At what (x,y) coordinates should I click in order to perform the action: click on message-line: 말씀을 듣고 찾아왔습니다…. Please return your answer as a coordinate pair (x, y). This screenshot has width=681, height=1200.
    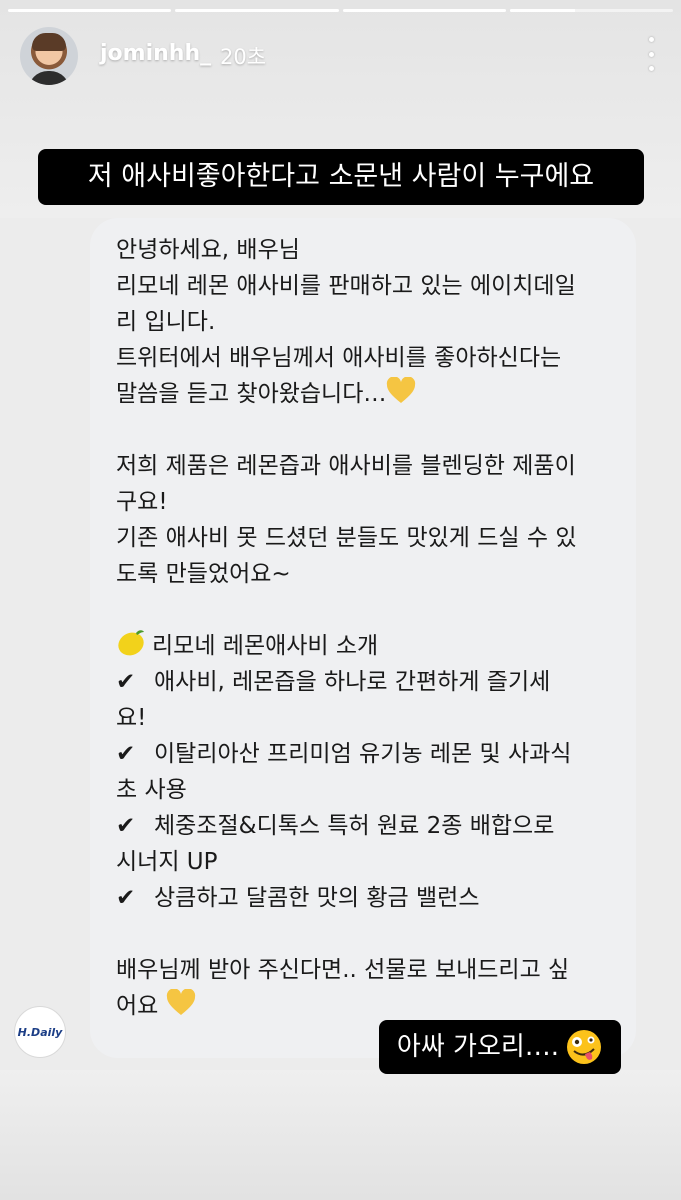
    Looking at the image, I should click on (251, 394).